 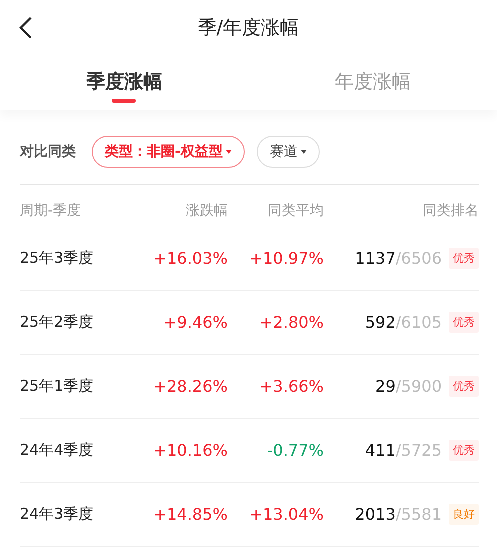 What do you see at coordinates (380, 450) in the screenshot?
I see `rank-value: 411` at bounding box center [380, 450].